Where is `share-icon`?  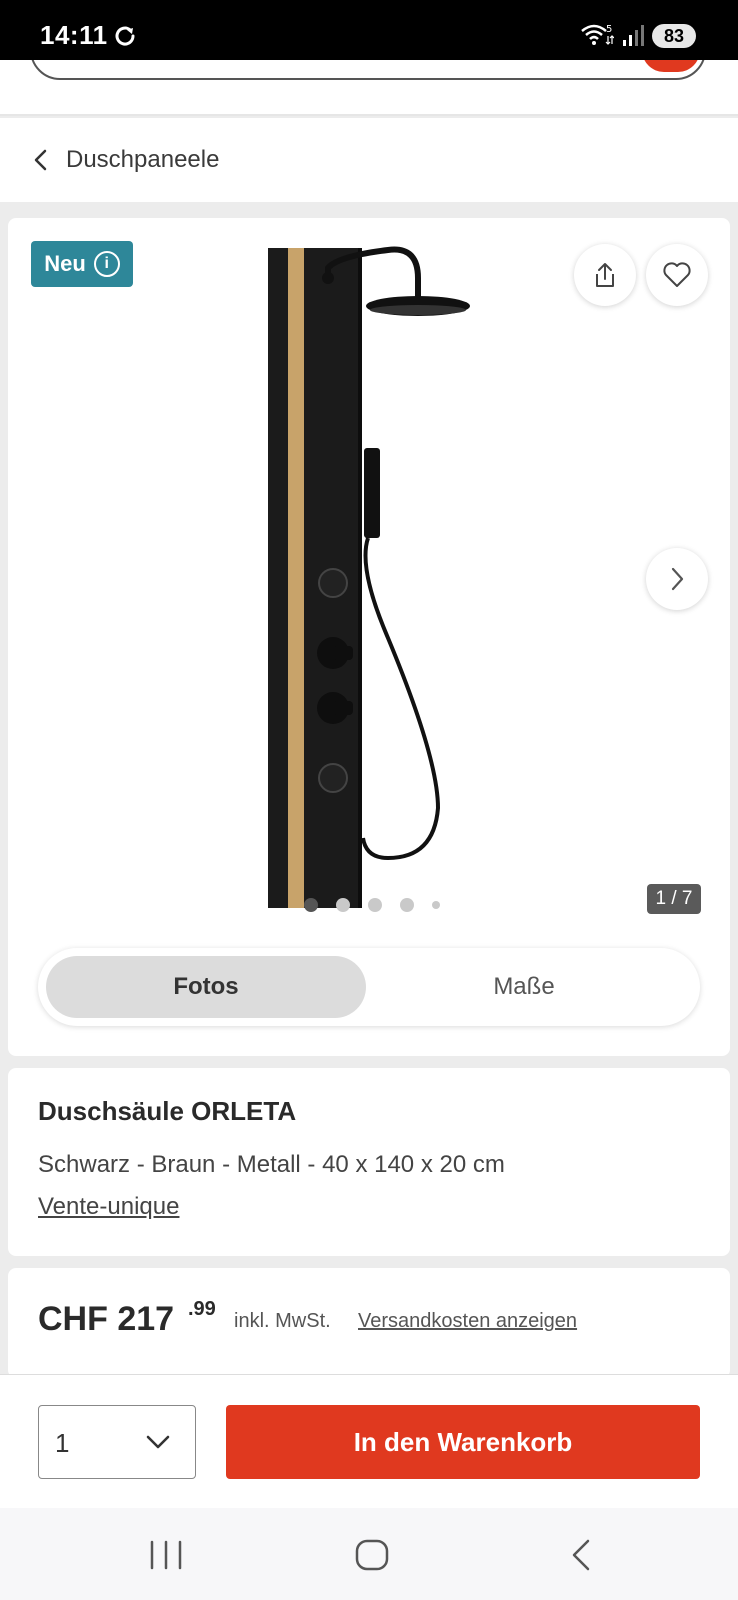 share-icon is located at coordinates (605, 275).